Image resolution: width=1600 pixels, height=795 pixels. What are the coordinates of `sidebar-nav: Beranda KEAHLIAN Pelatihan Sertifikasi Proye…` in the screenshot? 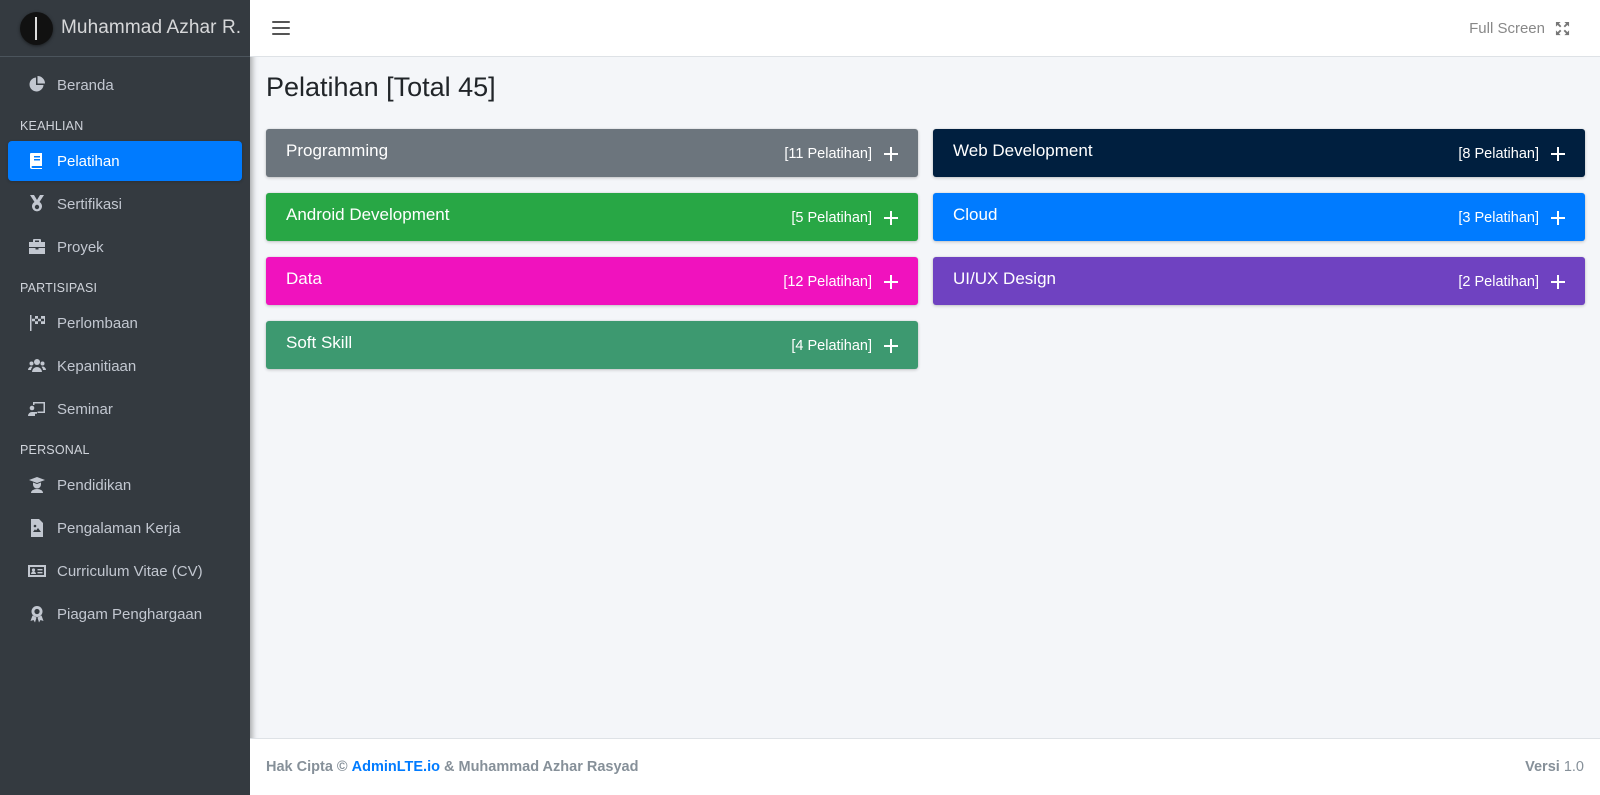 It's located at (125, 345).